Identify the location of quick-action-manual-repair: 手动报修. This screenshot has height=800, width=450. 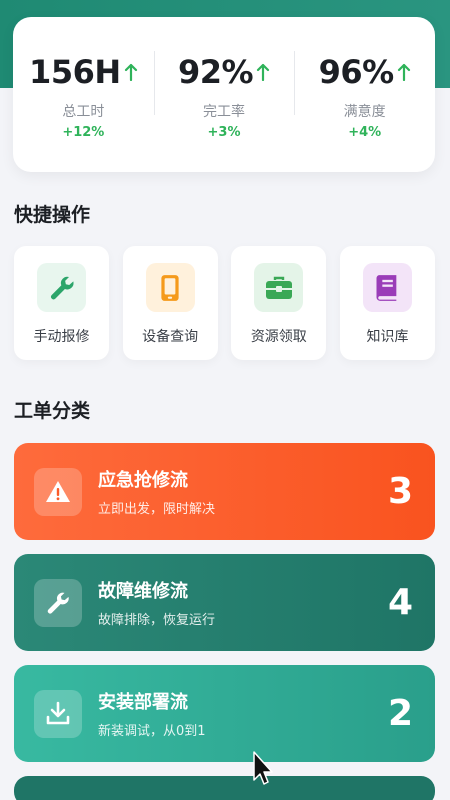
(61, 303).